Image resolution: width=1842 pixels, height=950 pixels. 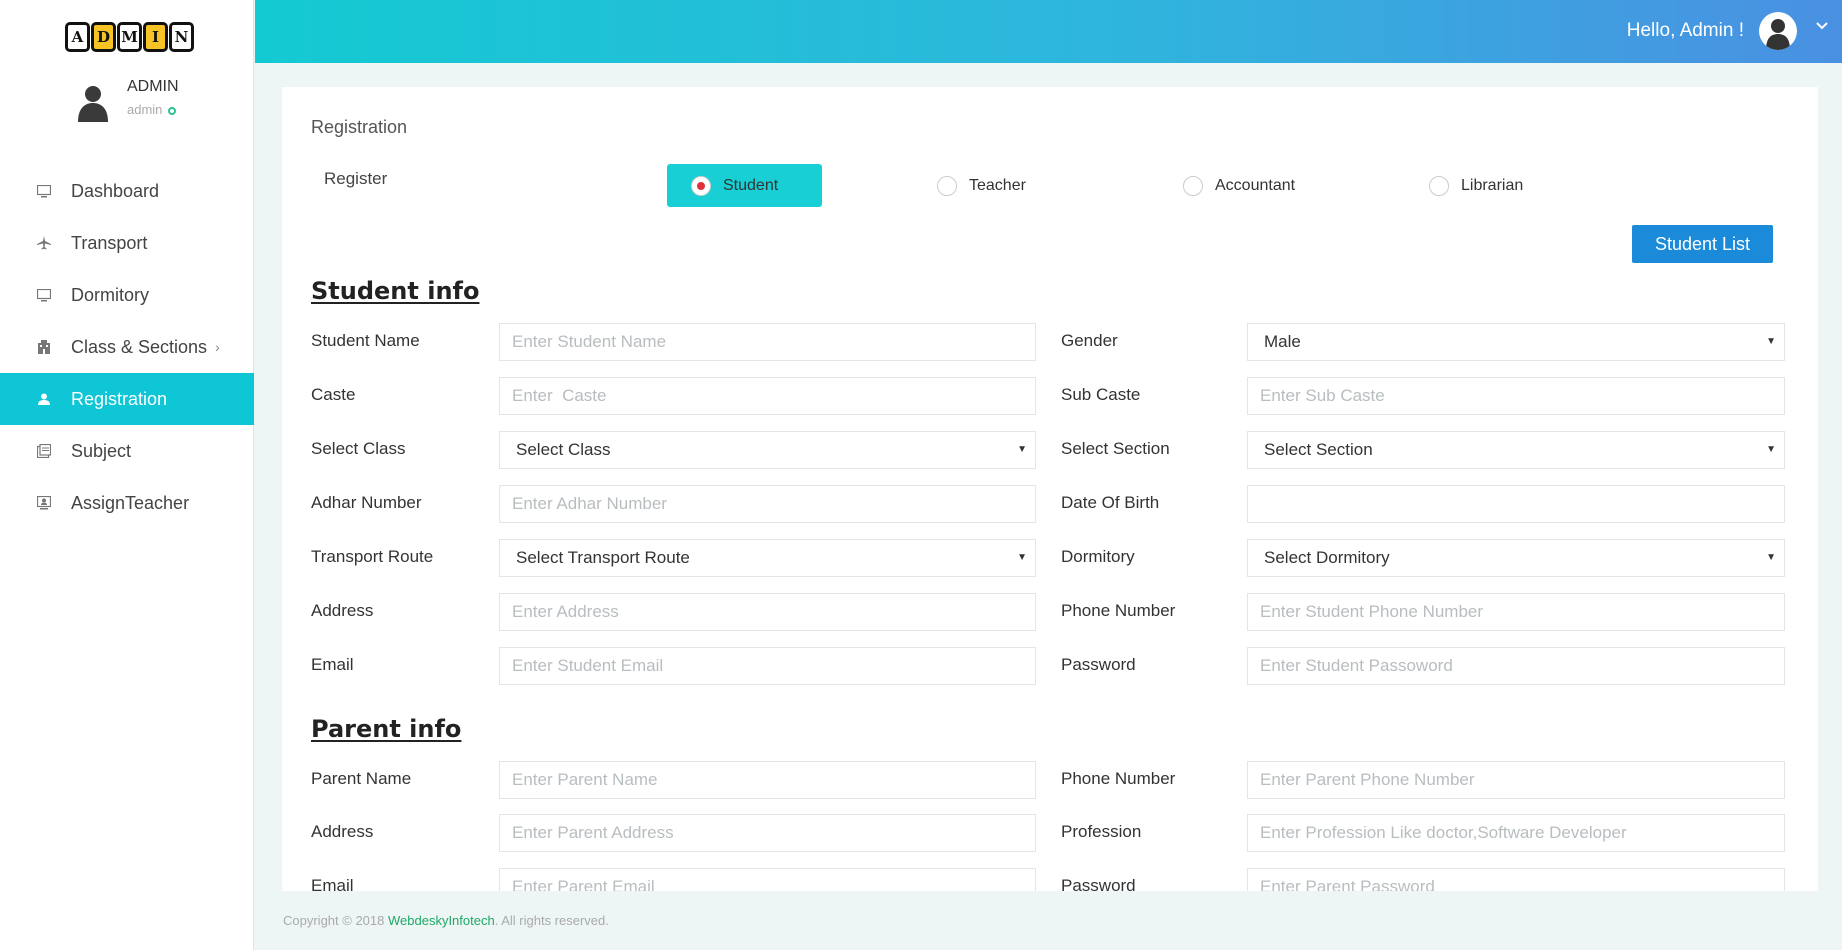 What do you see at coordinates (342, 831) in the screenshot?
I see `parent-address-label: Address` at bounding box center [342, 831].